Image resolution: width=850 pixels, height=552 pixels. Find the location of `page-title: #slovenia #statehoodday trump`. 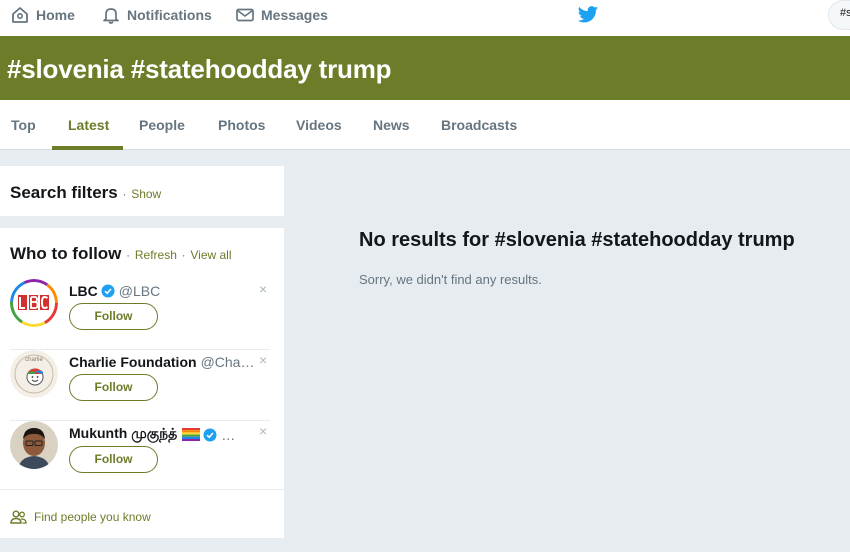

page-title: #slovenia #statehoodday trump is located at coordinates (199, 69).